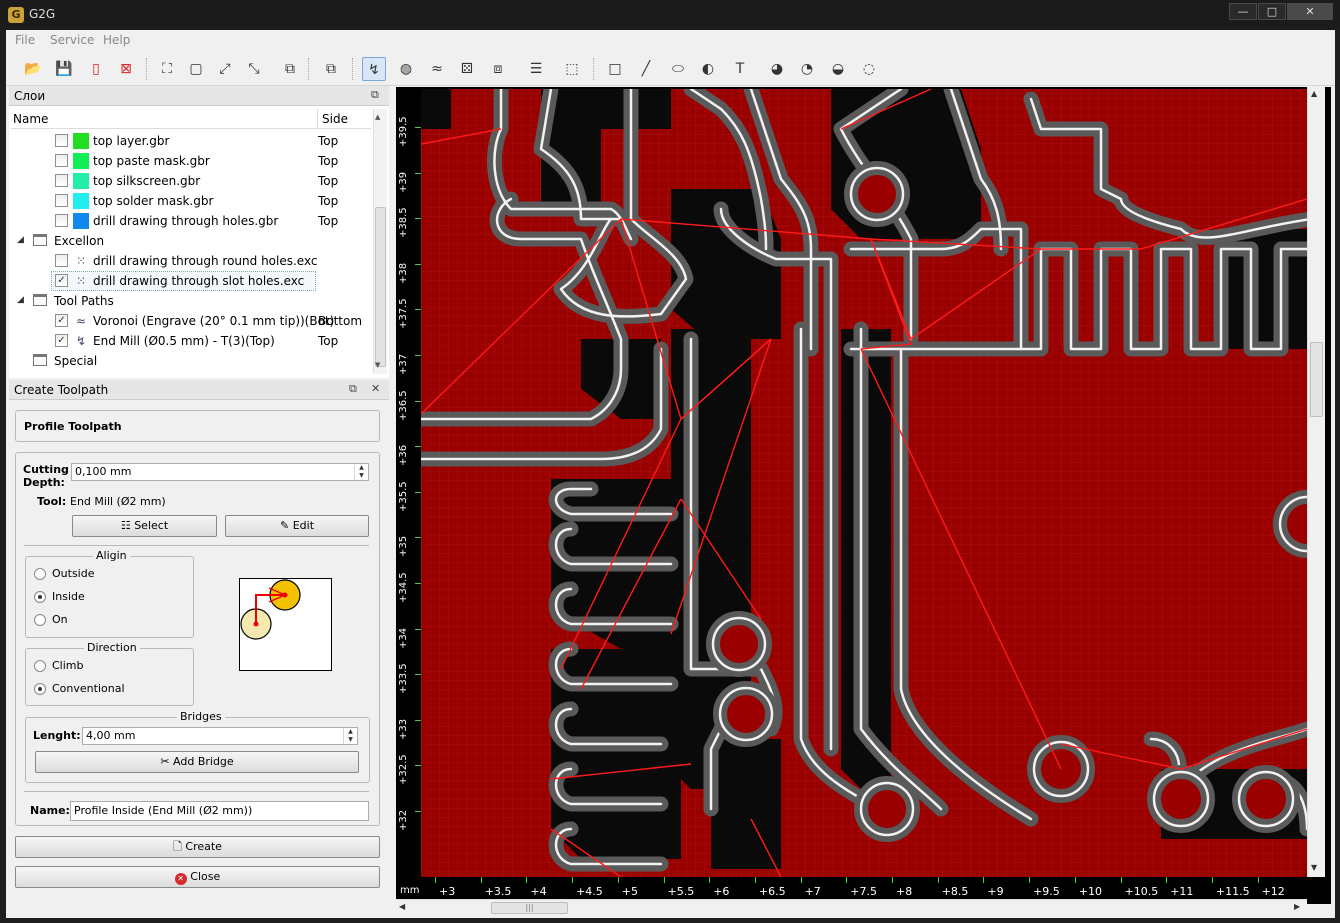  Describe the element at coordinates (40, 689) in the screenshot. I see `conventional-radio` at that location.